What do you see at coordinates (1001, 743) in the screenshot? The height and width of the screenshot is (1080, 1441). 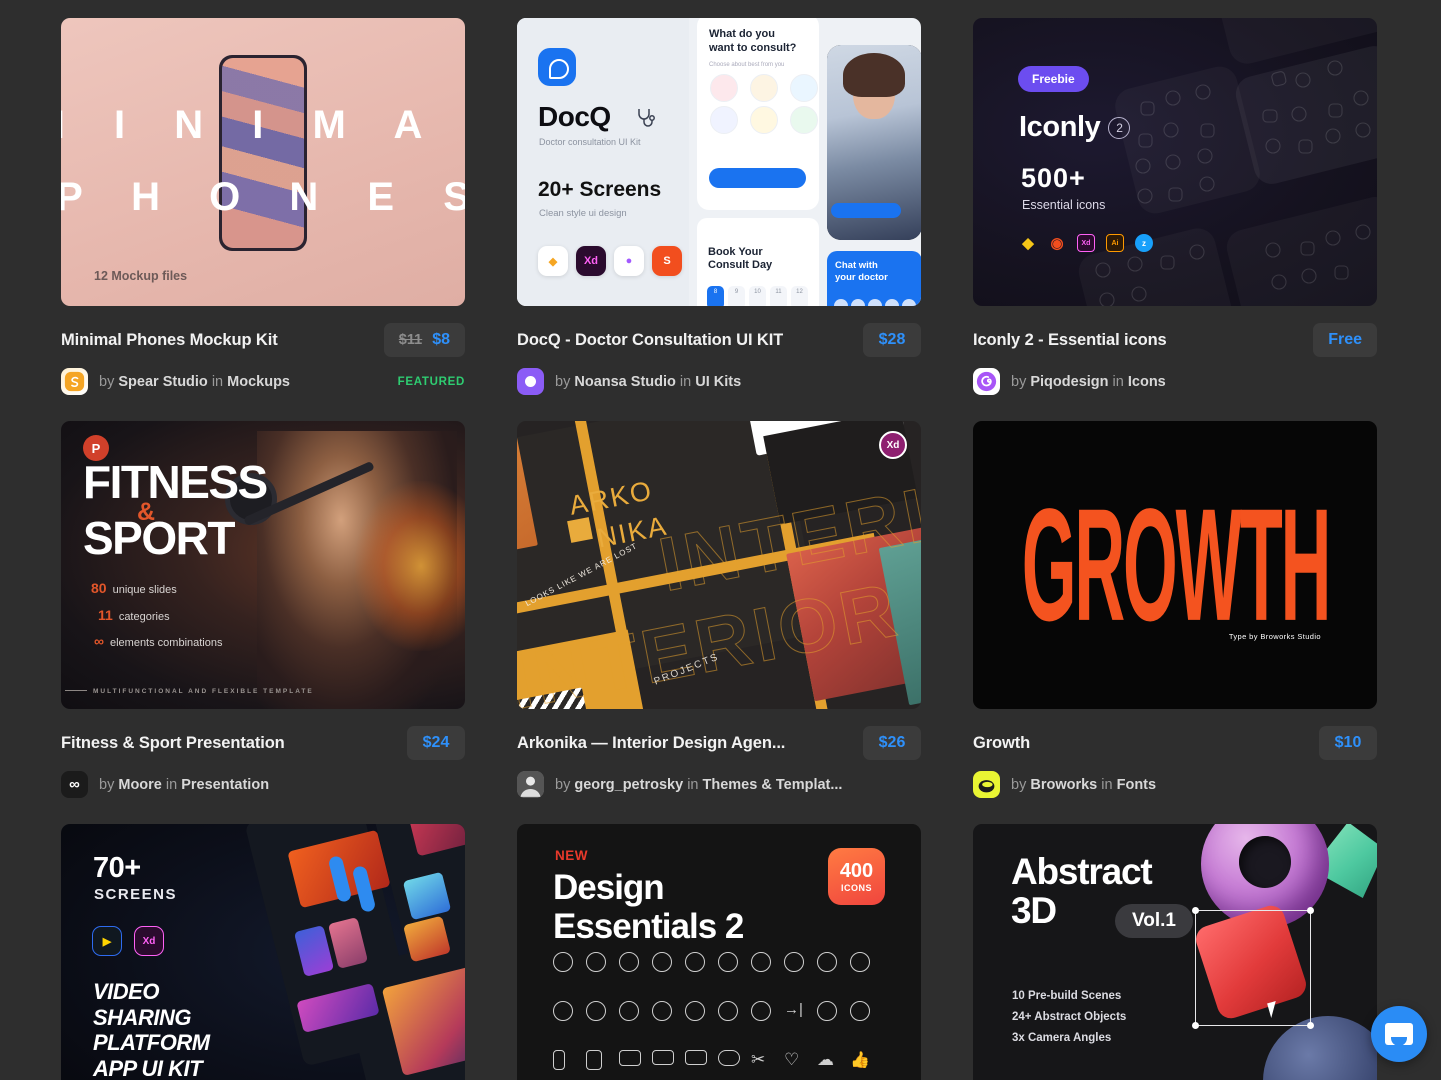 I see `product-title: Growth` at bounding box center [1001, 743].